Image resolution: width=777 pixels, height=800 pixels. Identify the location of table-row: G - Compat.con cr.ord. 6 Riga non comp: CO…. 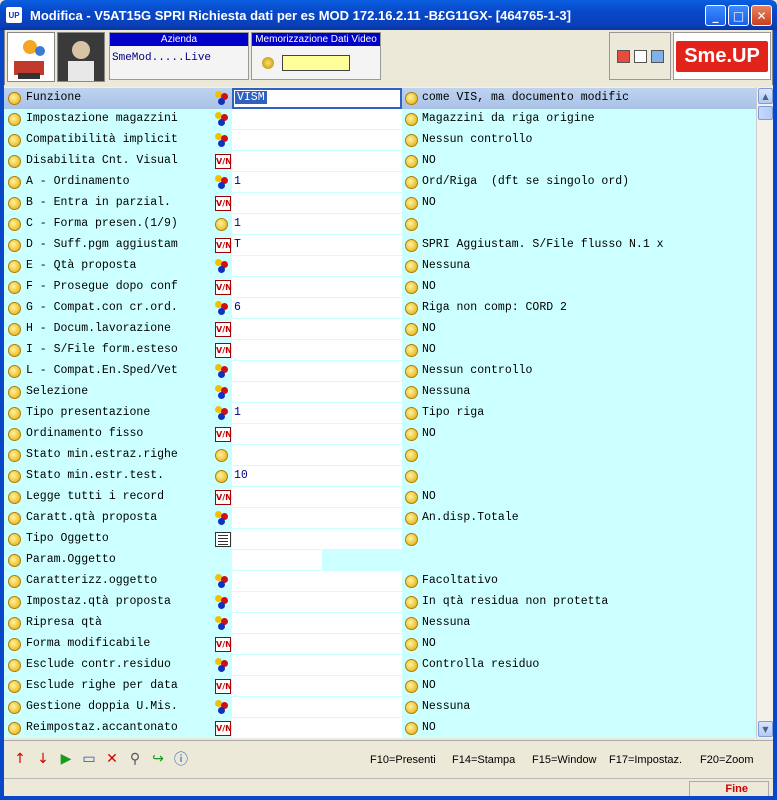
(380, 308).